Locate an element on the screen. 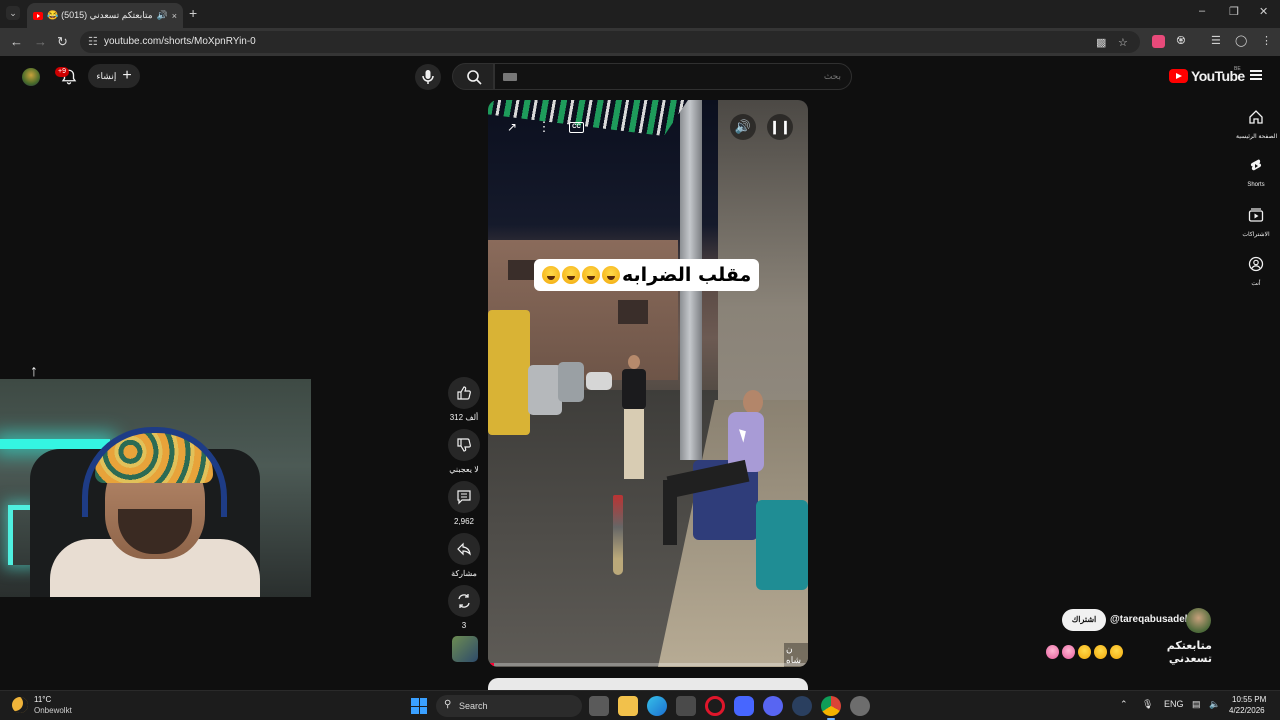 This screenshot has height=720, width=1280. create-label: إنشاء is located at coordinates (106, 75).